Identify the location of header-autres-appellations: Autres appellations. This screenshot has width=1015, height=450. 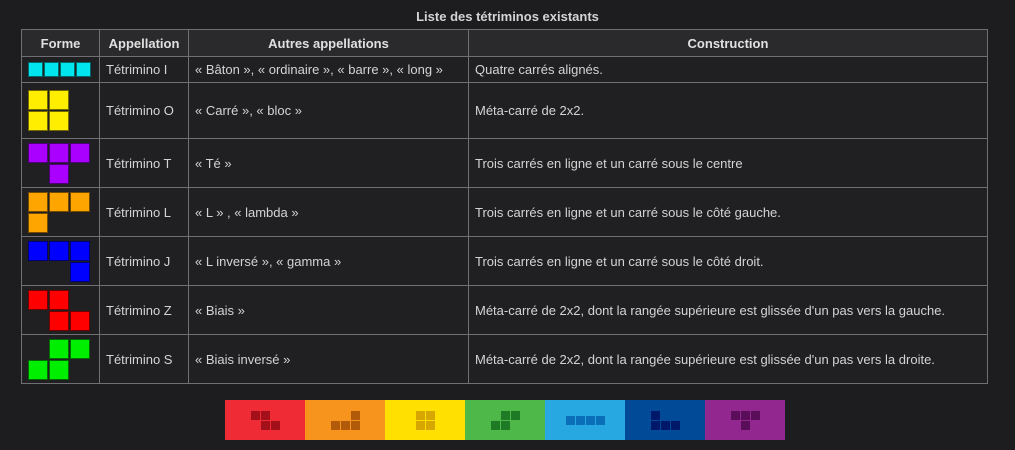
(328, 43).